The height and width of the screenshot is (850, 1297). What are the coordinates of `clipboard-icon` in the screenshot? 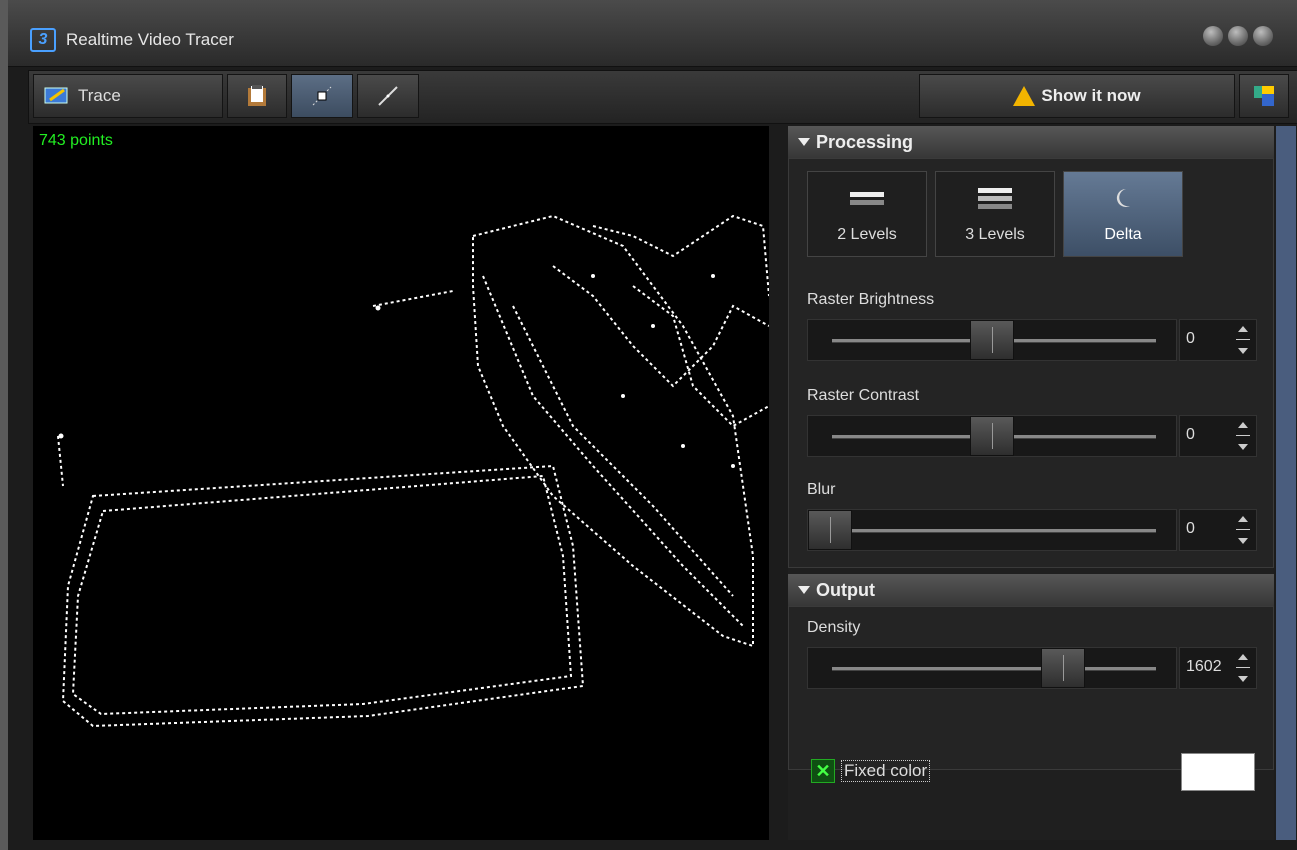 It's located at (257, 95).